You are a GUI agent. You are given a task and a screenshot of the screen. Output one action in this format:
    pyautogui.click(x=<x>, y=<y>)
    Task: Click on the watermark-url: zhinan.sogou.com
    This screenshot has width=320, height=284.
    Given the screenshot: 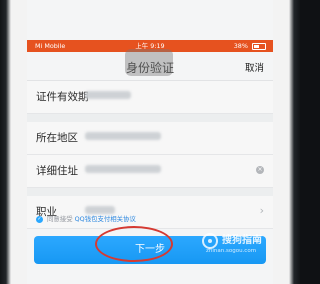 What is the action you would take?
    pyautogui.click(x=231, y=251)
    